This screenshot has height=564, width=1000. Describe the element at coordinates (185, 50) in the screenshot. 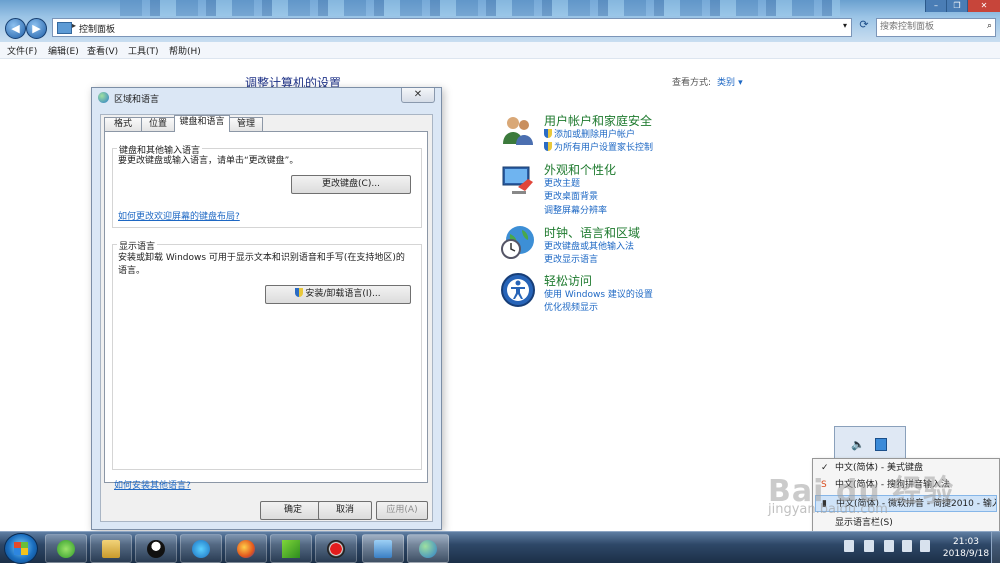

I see `menu-help: 帮助(H)` at that location.